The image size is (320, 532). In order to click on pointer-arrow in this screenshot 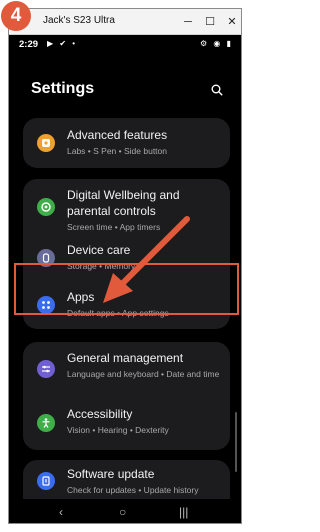, I will do `click(146, 259)`.